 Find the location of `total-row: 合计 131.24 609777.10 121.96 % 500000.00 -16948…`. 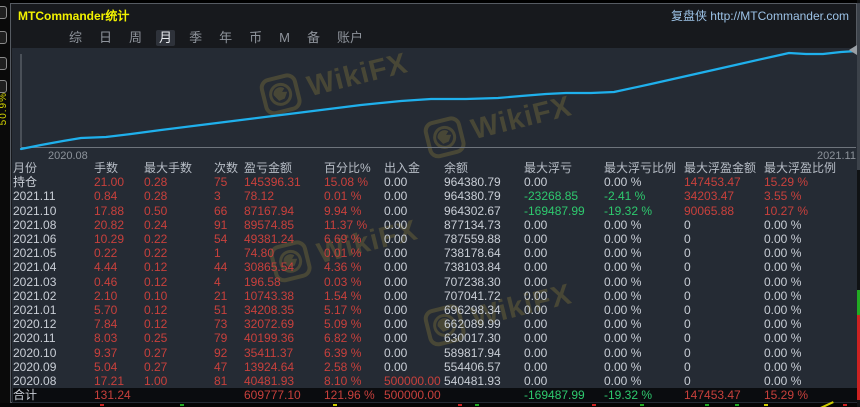

total-row: 合计 131.24 609777.10 121.96 % 500000.00 -16948… is located at coordinates (436, 395).